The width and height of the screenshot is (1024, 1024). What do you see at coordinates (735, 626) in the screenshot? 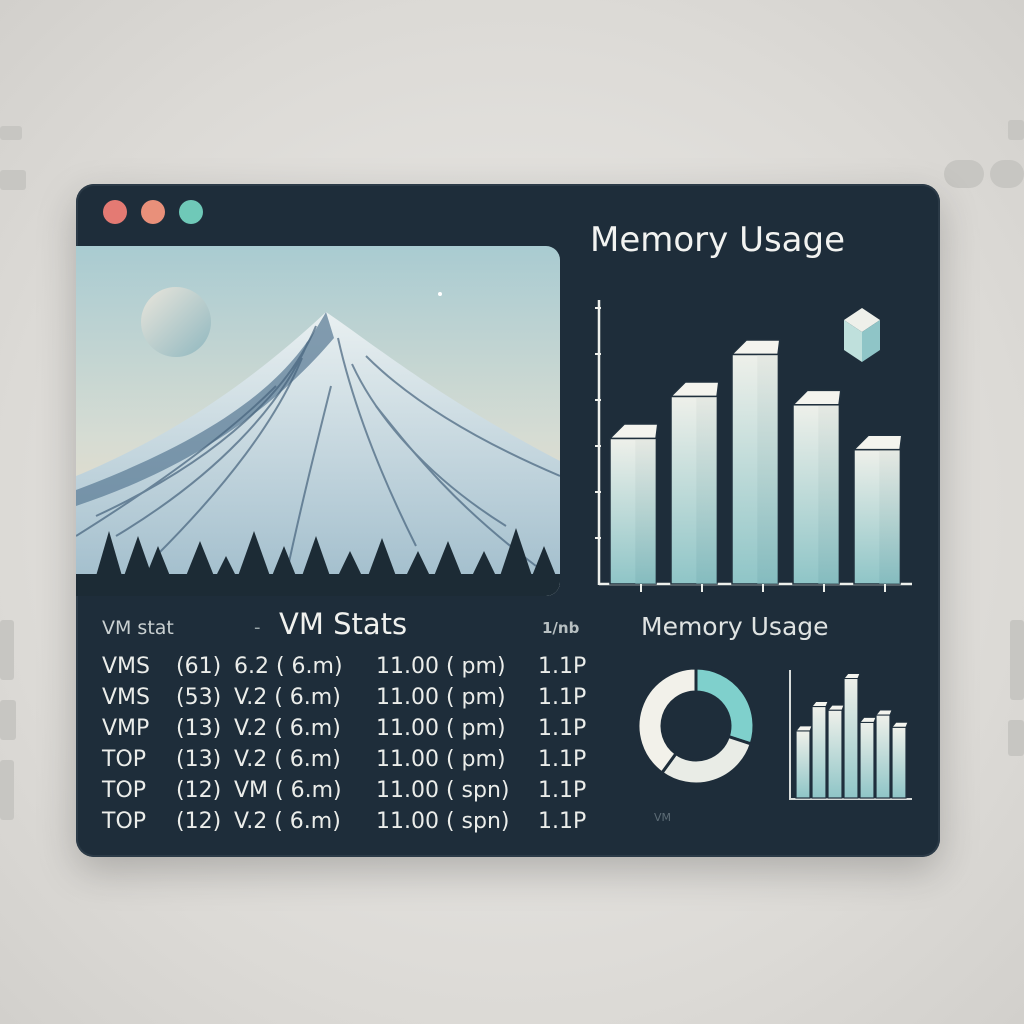
I see `memory-usage-subtitle: Memory Usage` at bounding box center [735, 626].